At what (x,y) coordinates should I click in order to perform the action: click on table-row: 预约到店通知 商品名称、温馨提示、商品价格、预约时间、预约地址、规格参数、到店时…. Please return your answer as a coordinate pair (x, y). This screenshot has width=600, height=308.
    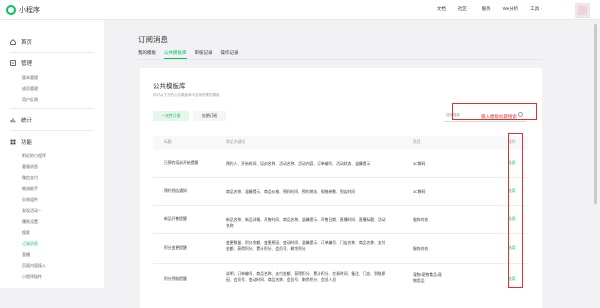
    Looking at the image, I should click on (340, 192).